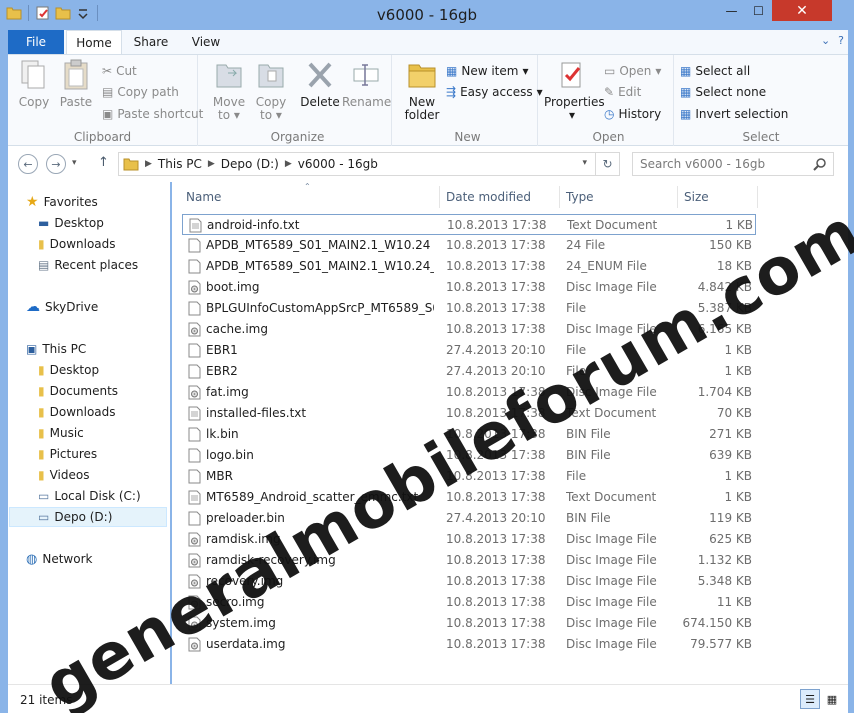 The height and width of the screenshot is (713, 854). Describe the element at coordinates (469, 371) in the screenshot. I see `file-row: EBR2 27.4.2013 20:10 File 1 KB` at that location.